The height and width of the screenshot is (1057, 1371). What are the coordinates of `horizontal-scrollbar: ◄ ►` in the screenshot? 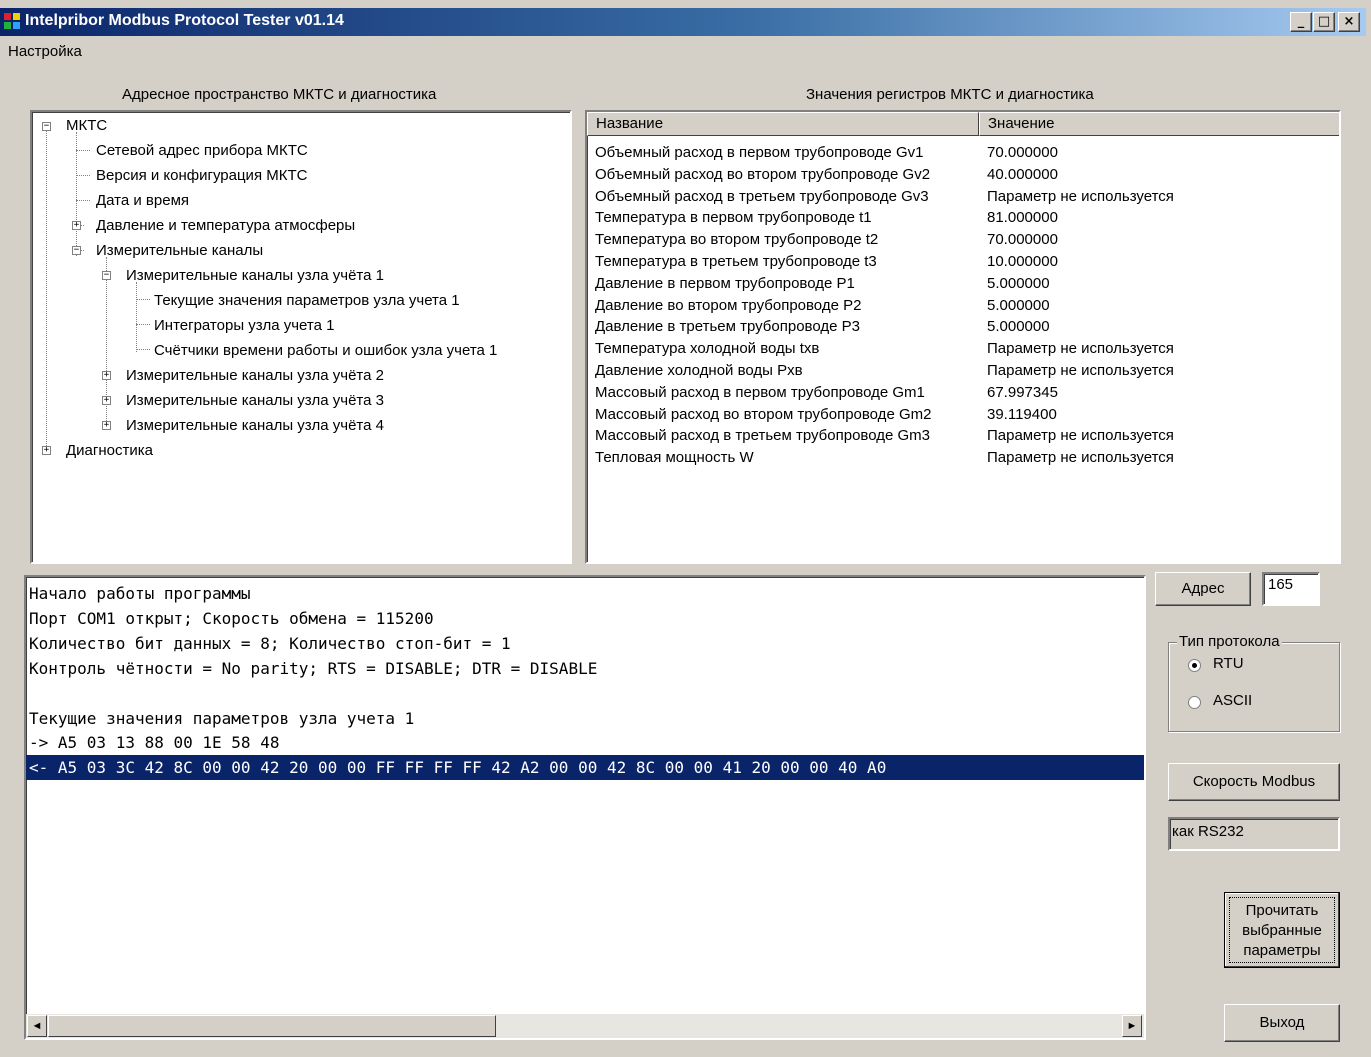 It's located at (585, 1026).